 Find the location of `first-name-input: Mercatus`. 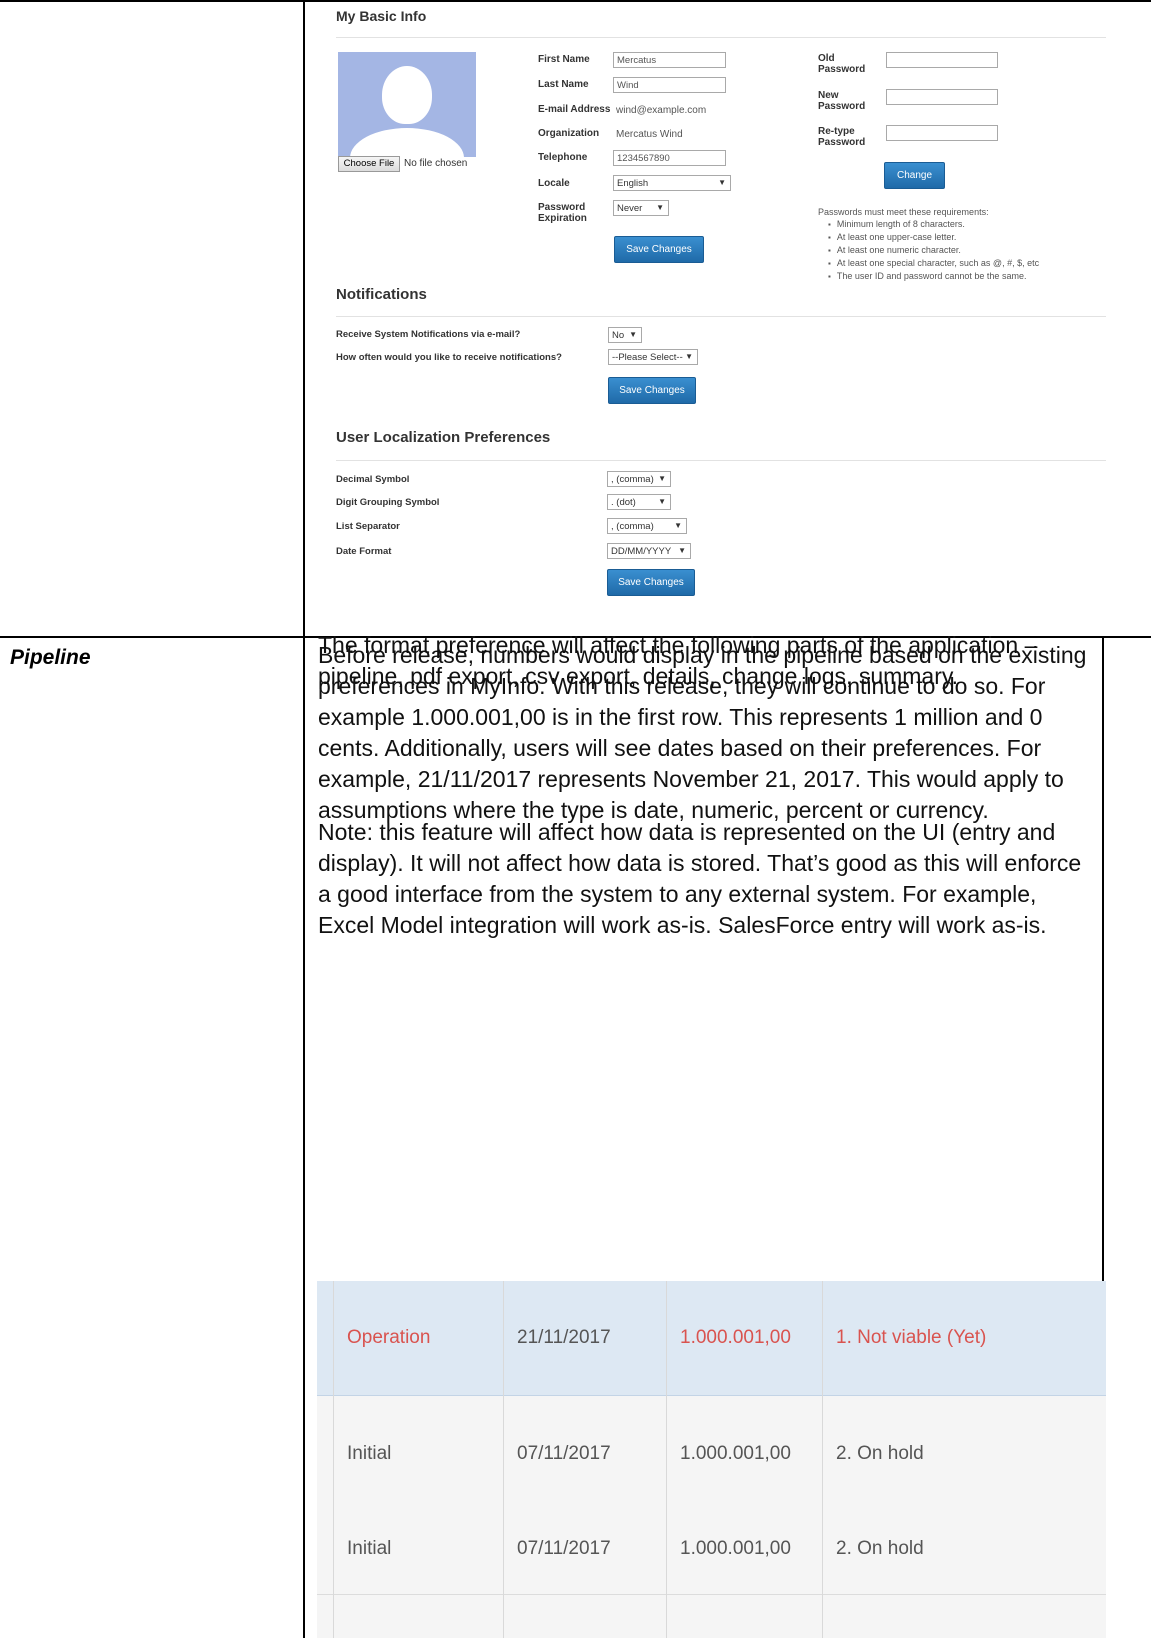

first-name-input: Mercatus is located at coordinates (669, 60).